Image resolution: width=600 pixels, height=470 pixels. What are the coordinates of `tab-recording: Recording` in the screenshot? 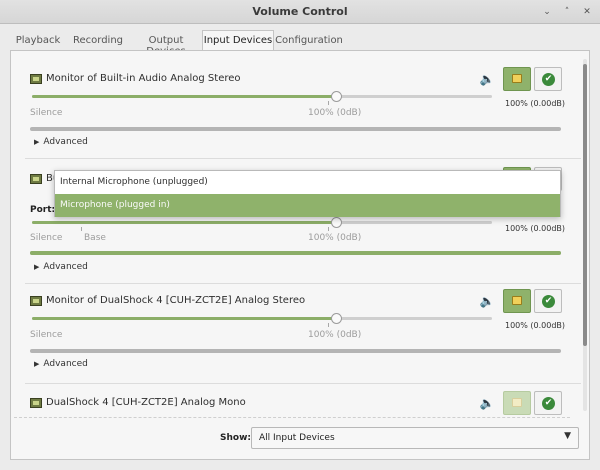 It's located at (98, 41).